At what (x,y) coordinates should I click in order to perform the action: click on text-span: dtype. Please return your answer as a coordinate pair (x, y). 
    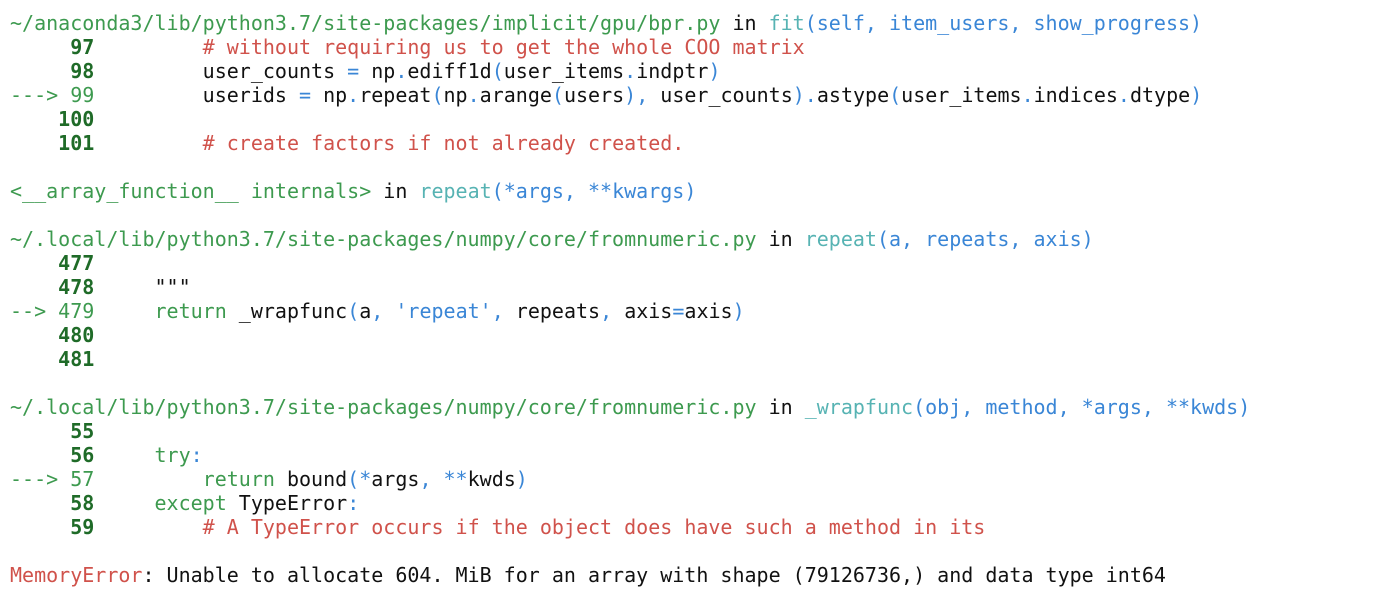
    Looking at the image, I should click on (1160, 95).